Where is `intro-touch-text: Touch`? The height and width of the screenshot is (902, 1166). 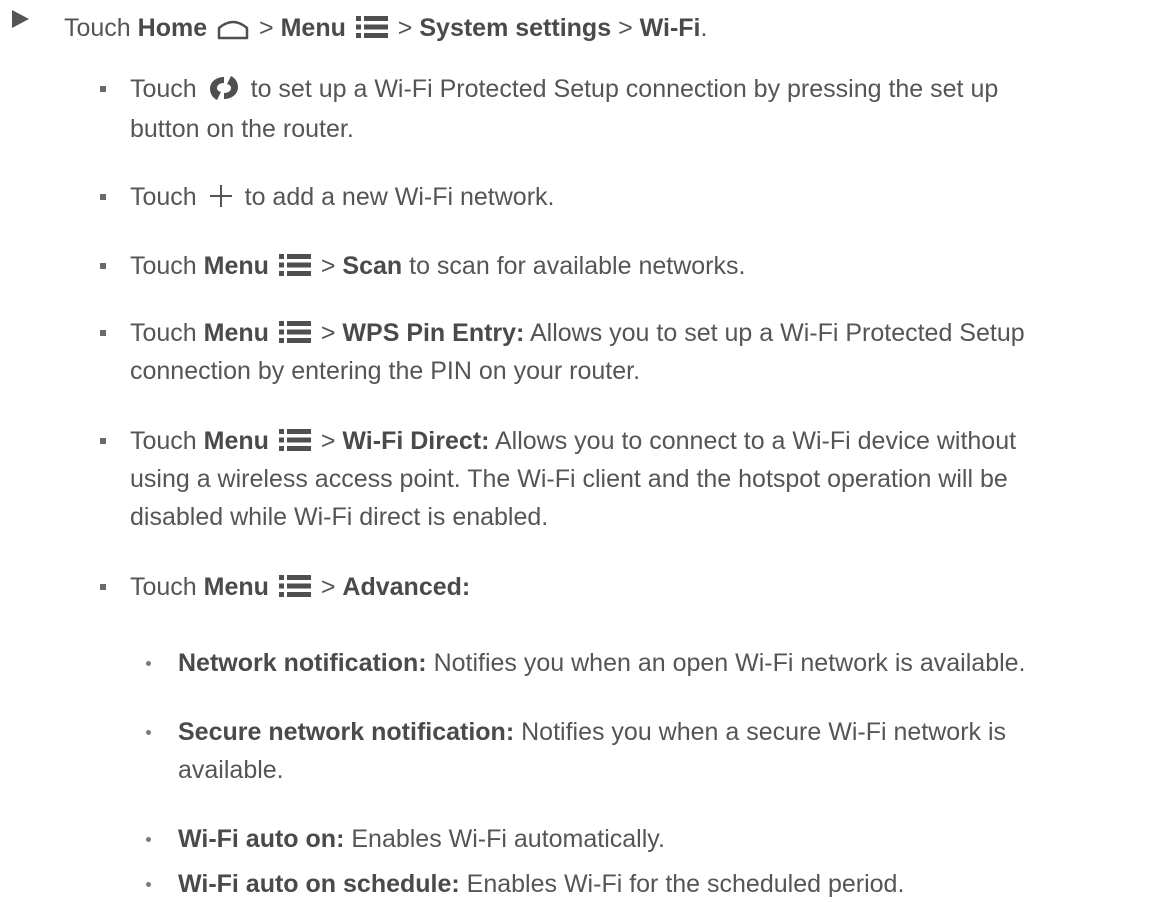
intro-touch-text: Touch is located at coordinates (97, 28).